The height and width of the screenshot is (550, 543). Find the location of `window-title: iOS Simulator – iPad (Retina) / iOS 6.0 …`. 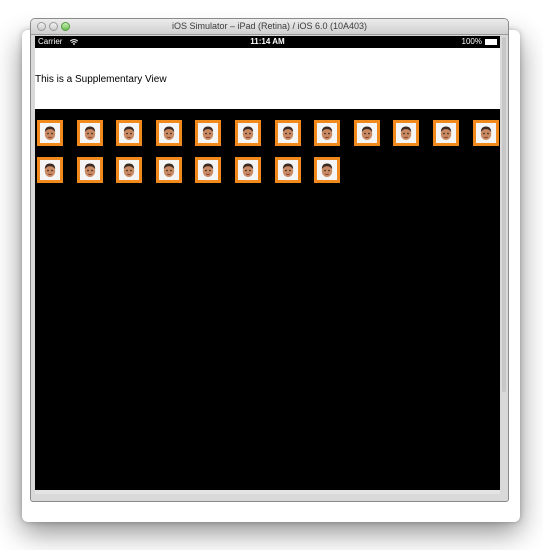

window-title: iOS Simulator – iPad (Retina) / iOS 6.0 … is located at coordinates (269, 26).